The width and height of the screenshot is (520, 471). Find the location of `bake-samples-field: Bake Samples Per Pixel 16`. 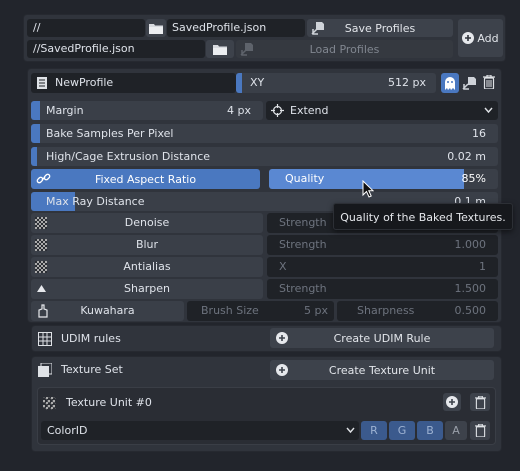

bake-samples-field: Bake Samples Per Pixel 16 is located at coordinates (264, 133).